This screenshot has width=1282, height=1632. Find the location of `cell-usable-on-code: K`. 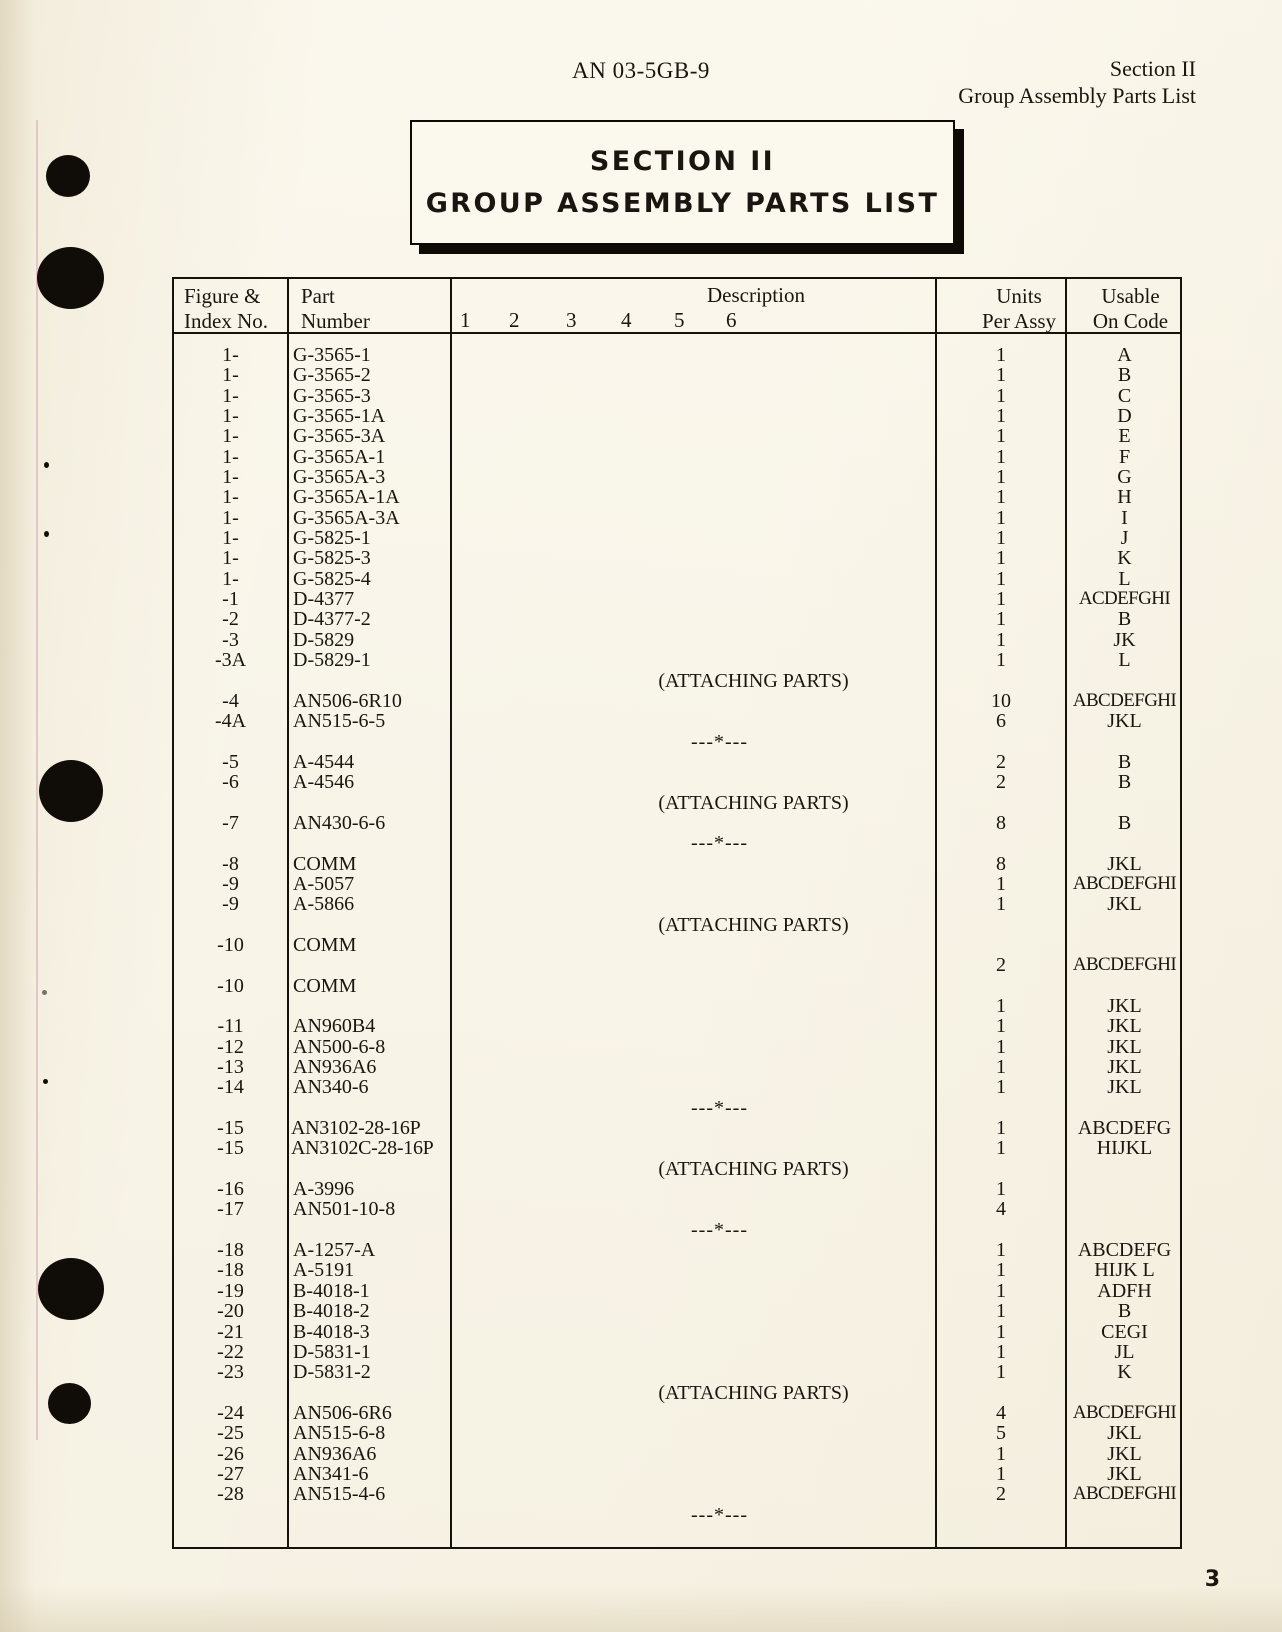

cell-usable-on-code: K is located at coordinates (1124, 558).